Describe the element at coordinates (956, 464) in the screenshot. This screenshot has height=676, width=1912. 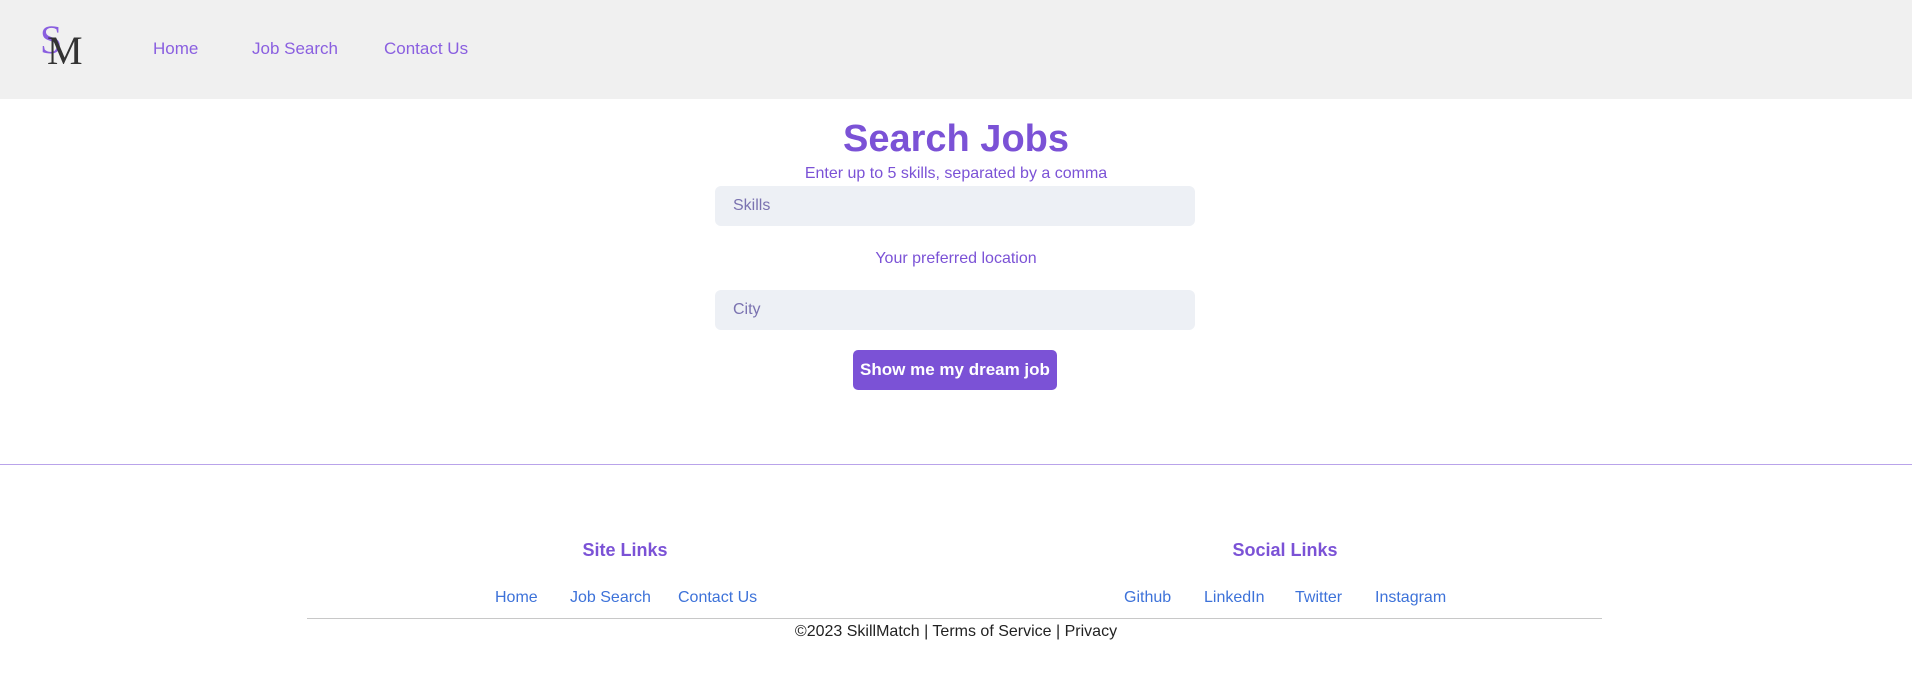
I see `section-divider` at that location.